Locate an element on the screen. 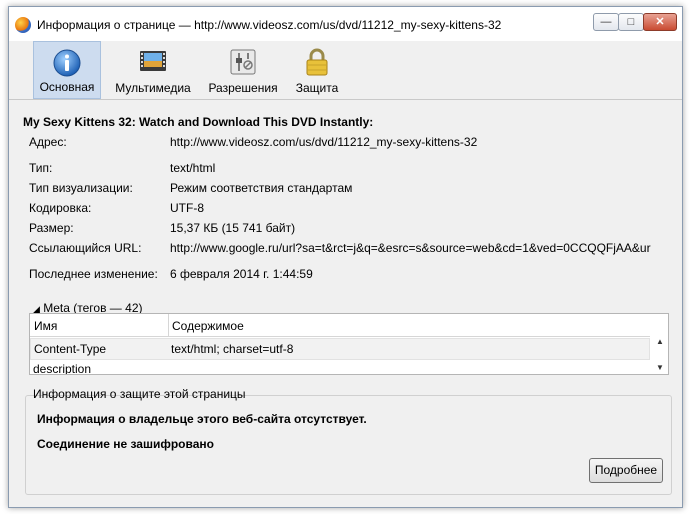  tab-security-label: Защита is located at coordinates (317, 88).